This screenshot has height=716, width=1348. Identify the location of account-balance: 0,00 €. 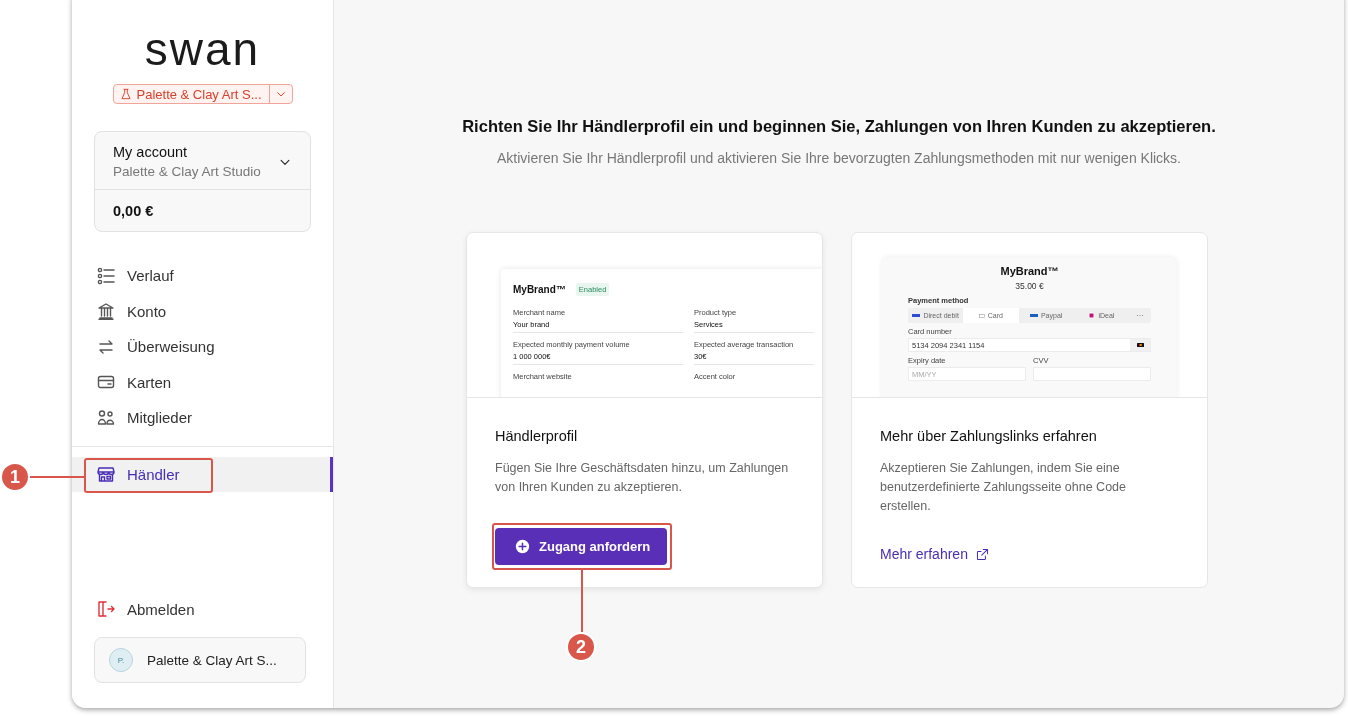
(133, 211).